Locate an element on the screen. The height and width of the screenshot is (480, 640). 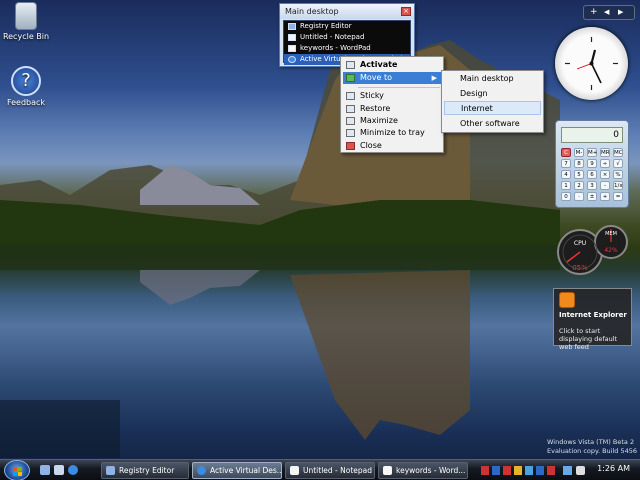
show-desktop-icon is located at coordinates (45, 470).